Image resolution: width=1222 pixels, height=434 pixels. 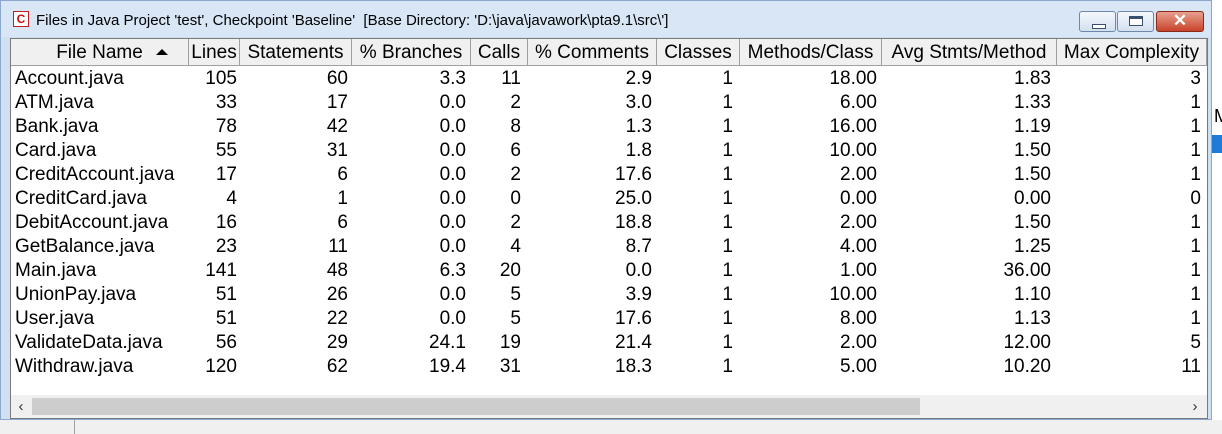 What do you see at coordinates (638, 294) in the screenshot?
I see `cell-comments: 3.9` at bounding box center [638, 294].